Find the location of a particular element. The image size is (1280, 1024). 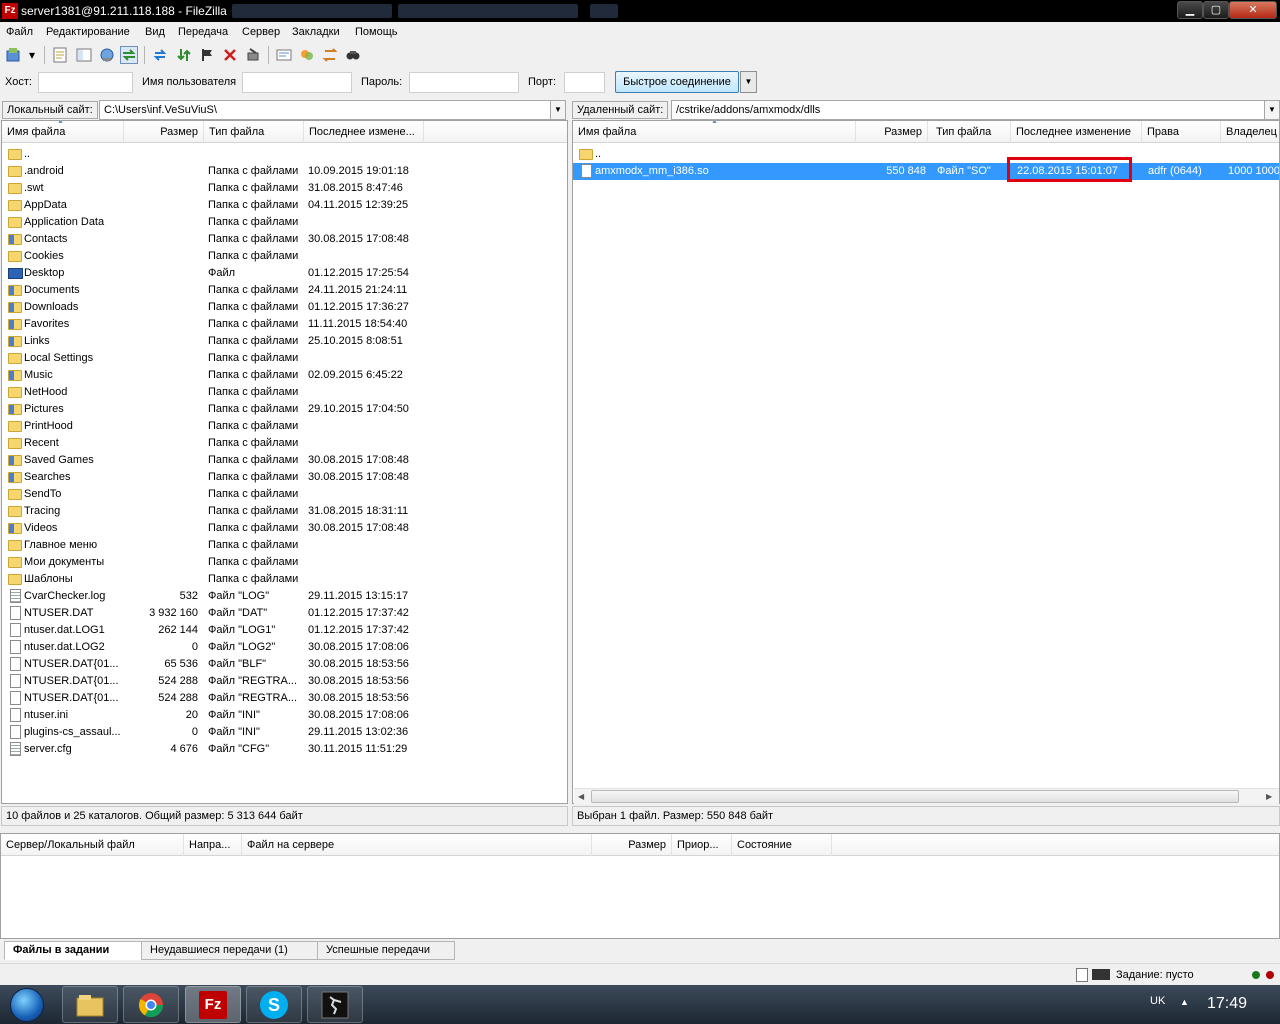

process-queue-icon is located at coordinates (184, 55).